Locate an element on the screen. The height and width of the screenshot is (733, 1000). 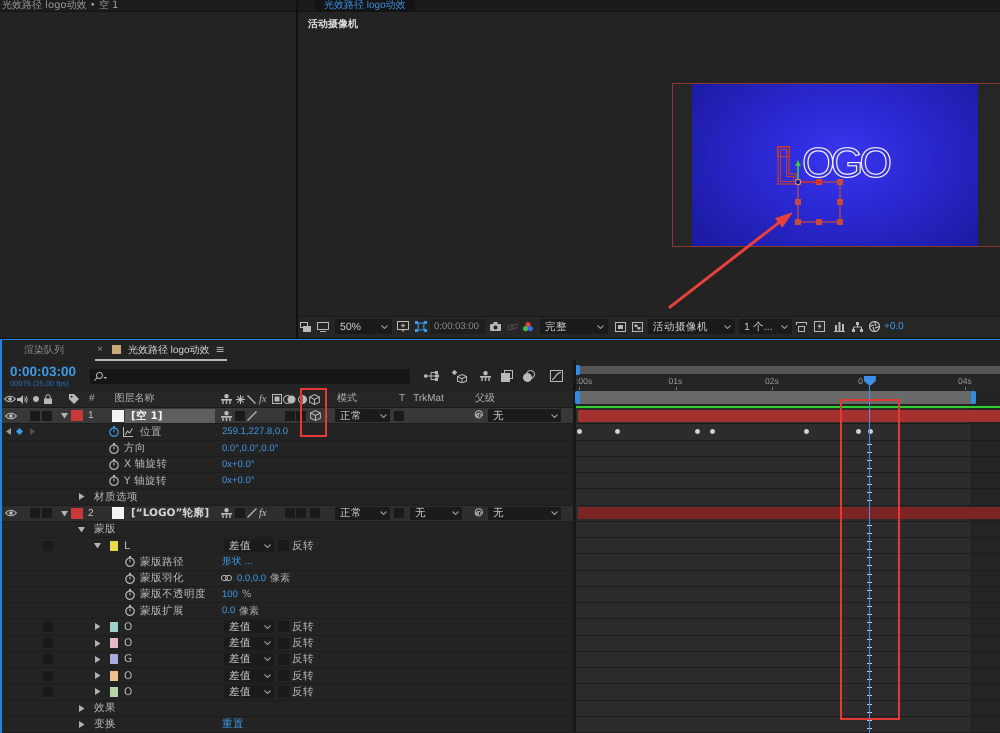
zoom-dropdown: 50% is located at coordinates (363, 326).